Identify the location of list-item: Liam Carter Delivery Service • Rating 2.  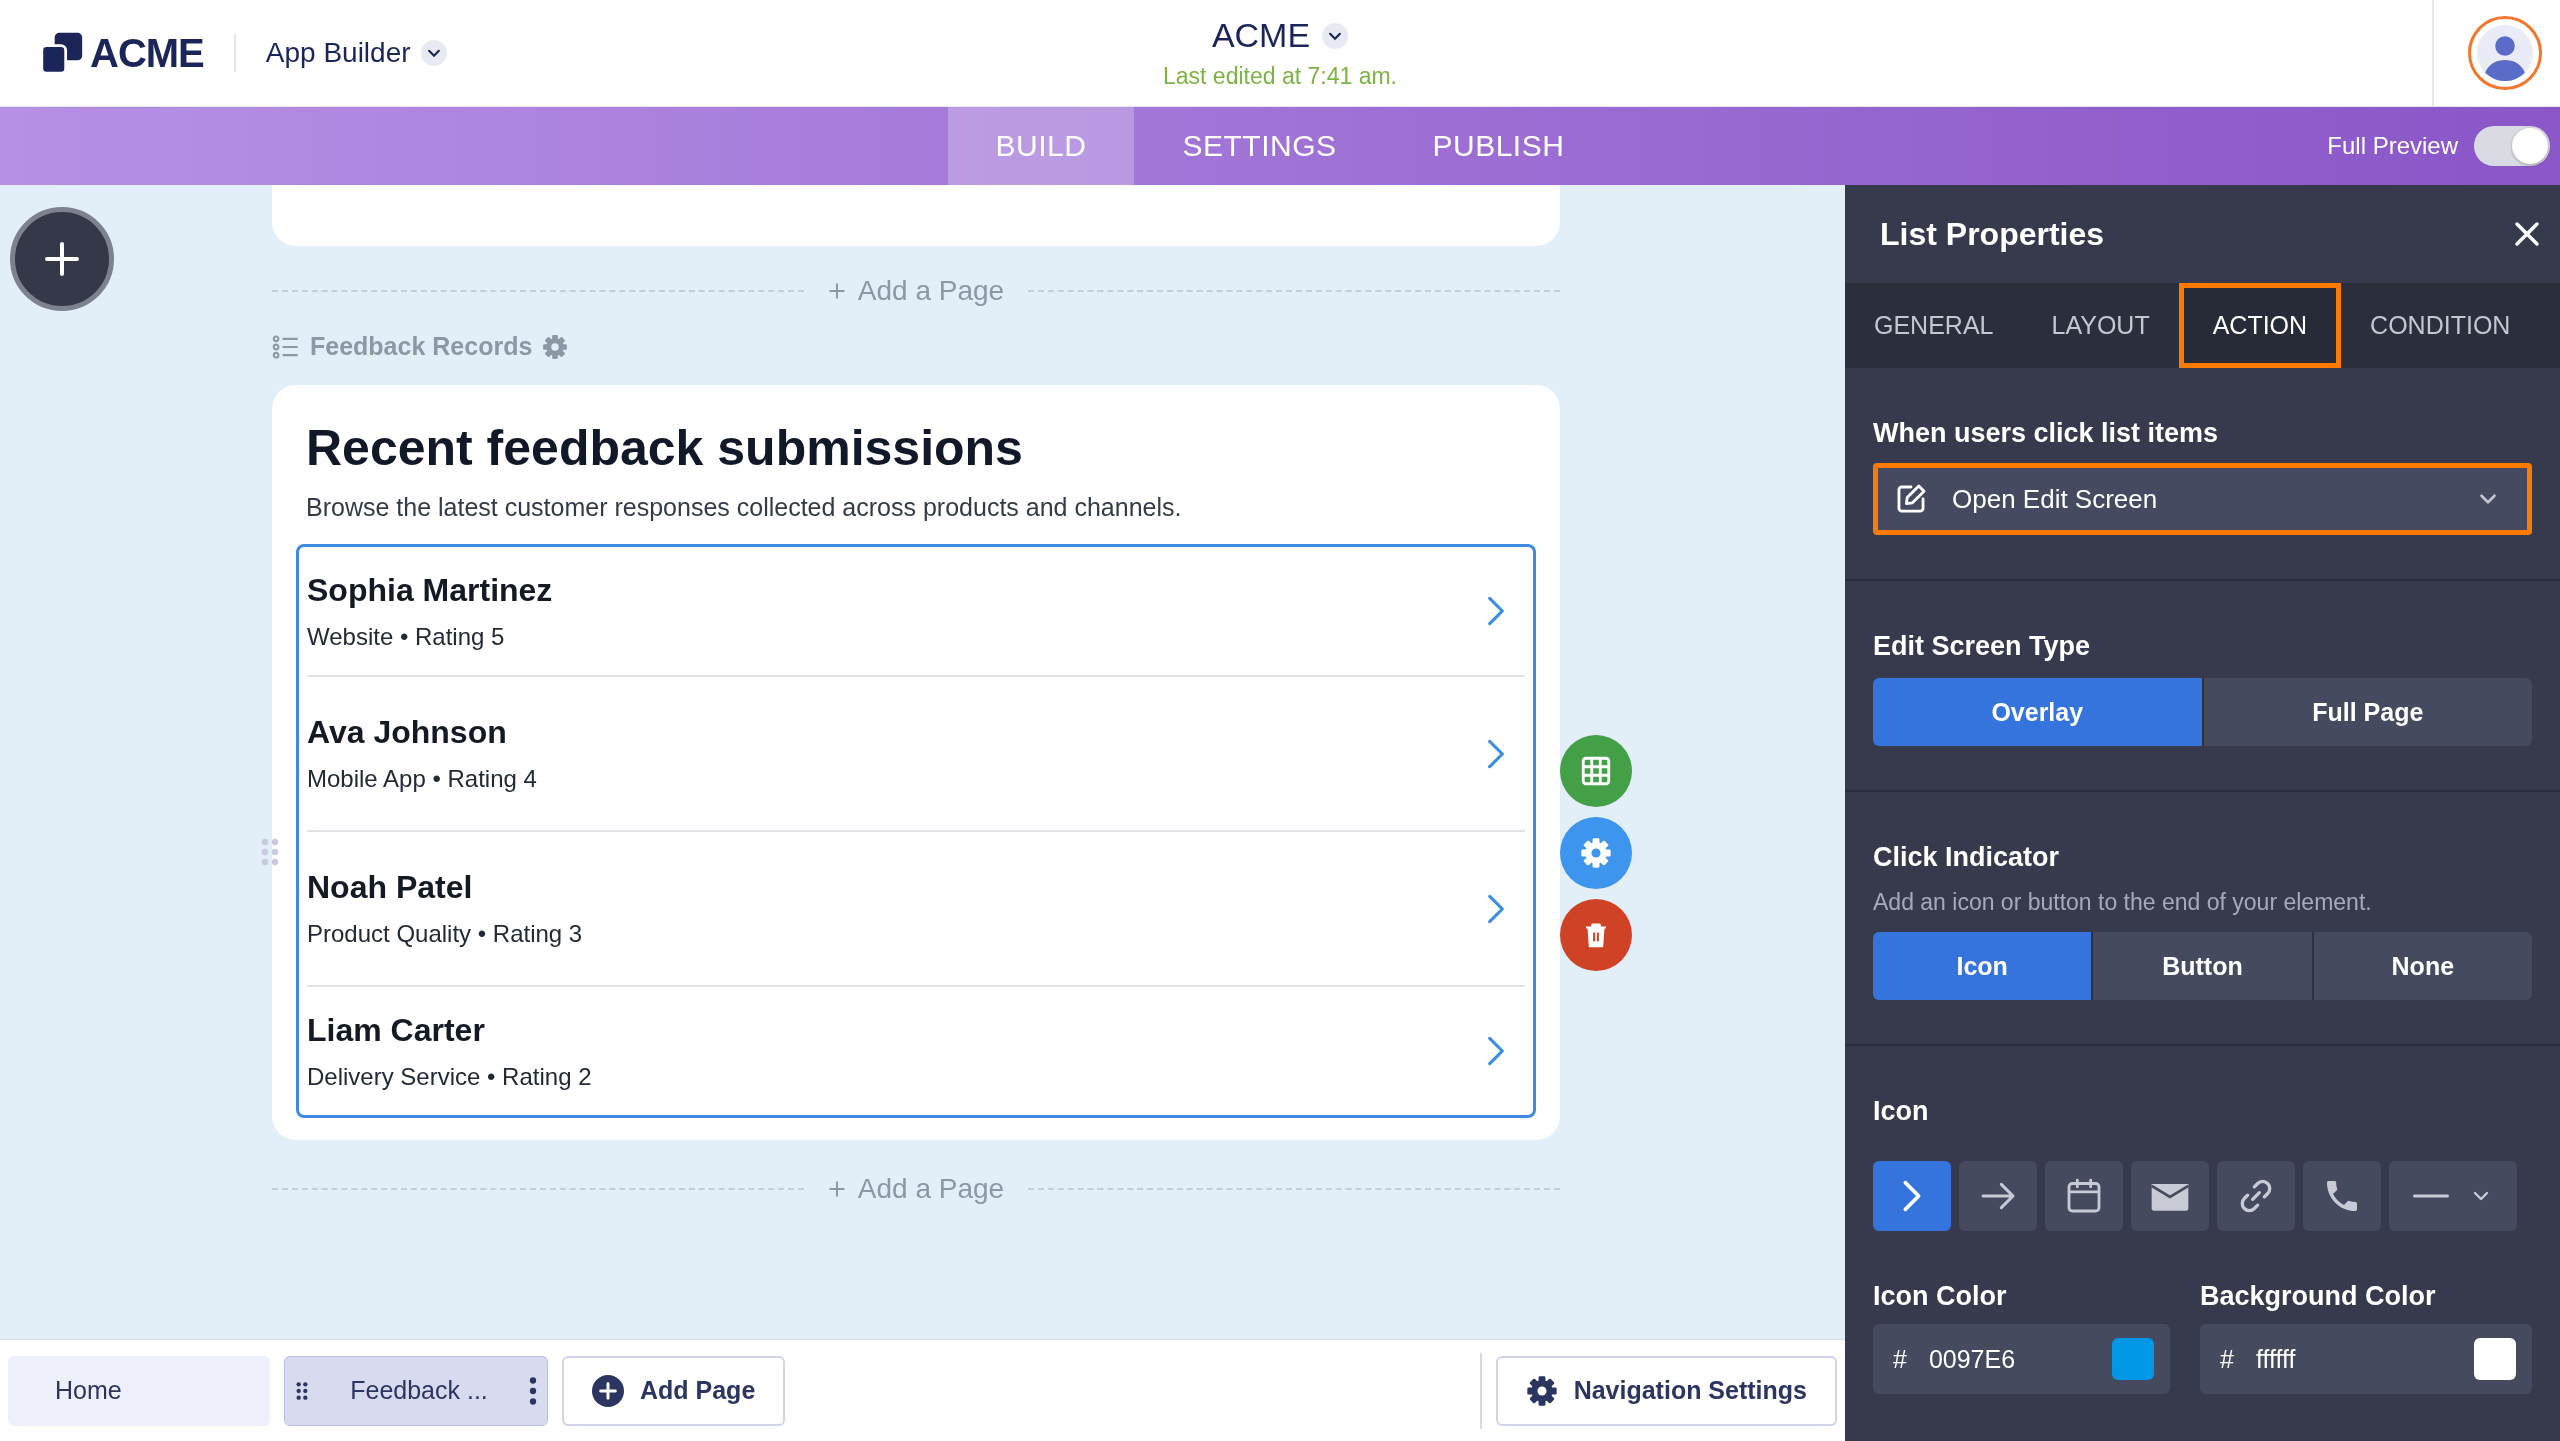
(916, 1050).